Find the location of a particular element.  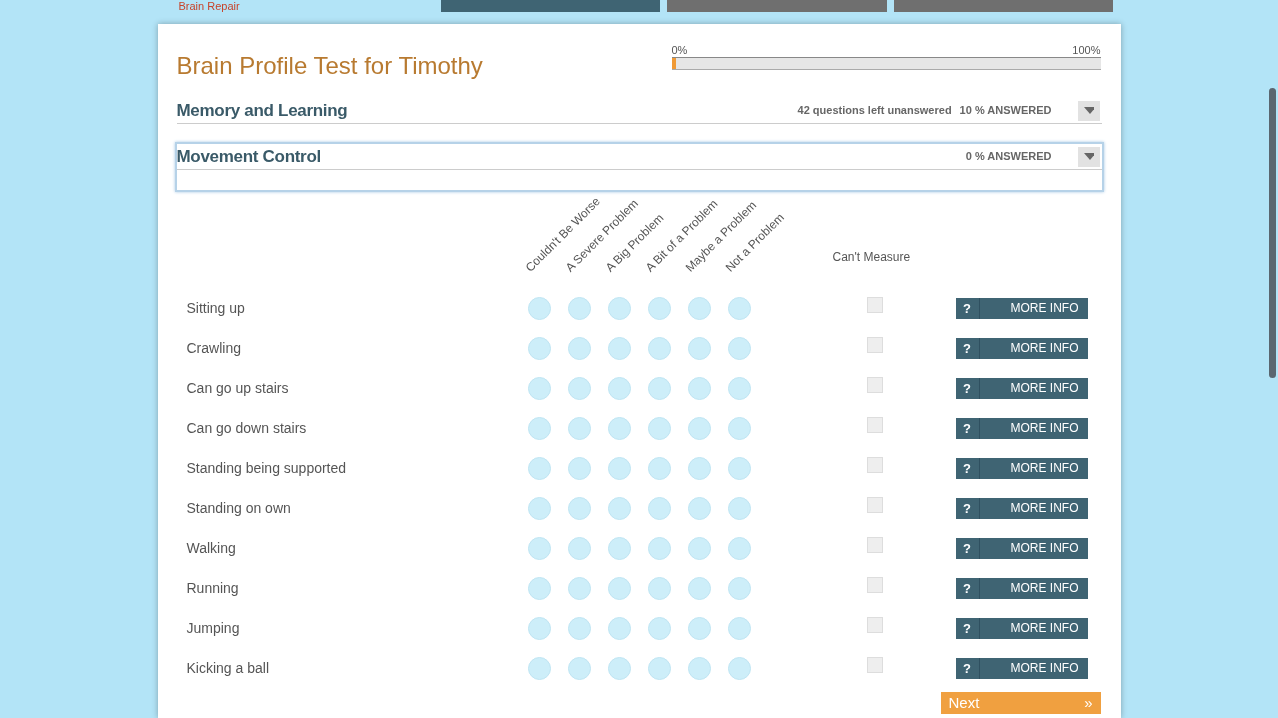

scrollbar is located at coordinates (1272, 233).